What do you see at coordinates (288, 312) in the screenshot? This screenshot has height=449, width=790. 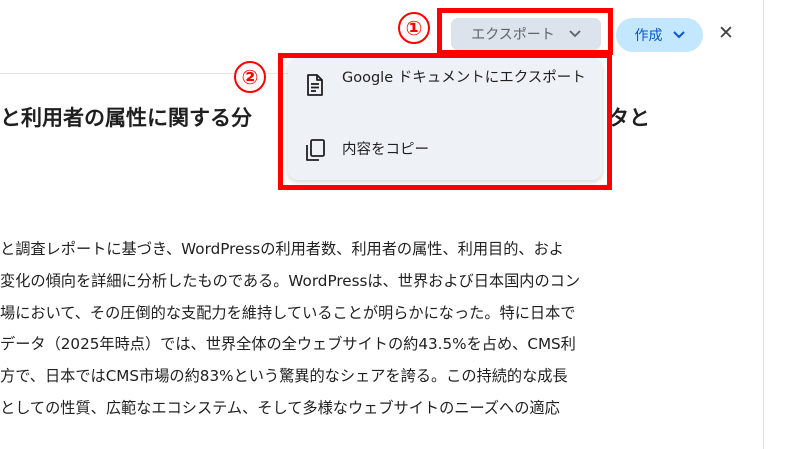 I see `body-line: 場において、その圧倒的な支配力を維持していることが明らかになった。特に日本で` at bounding box center [288, 312].